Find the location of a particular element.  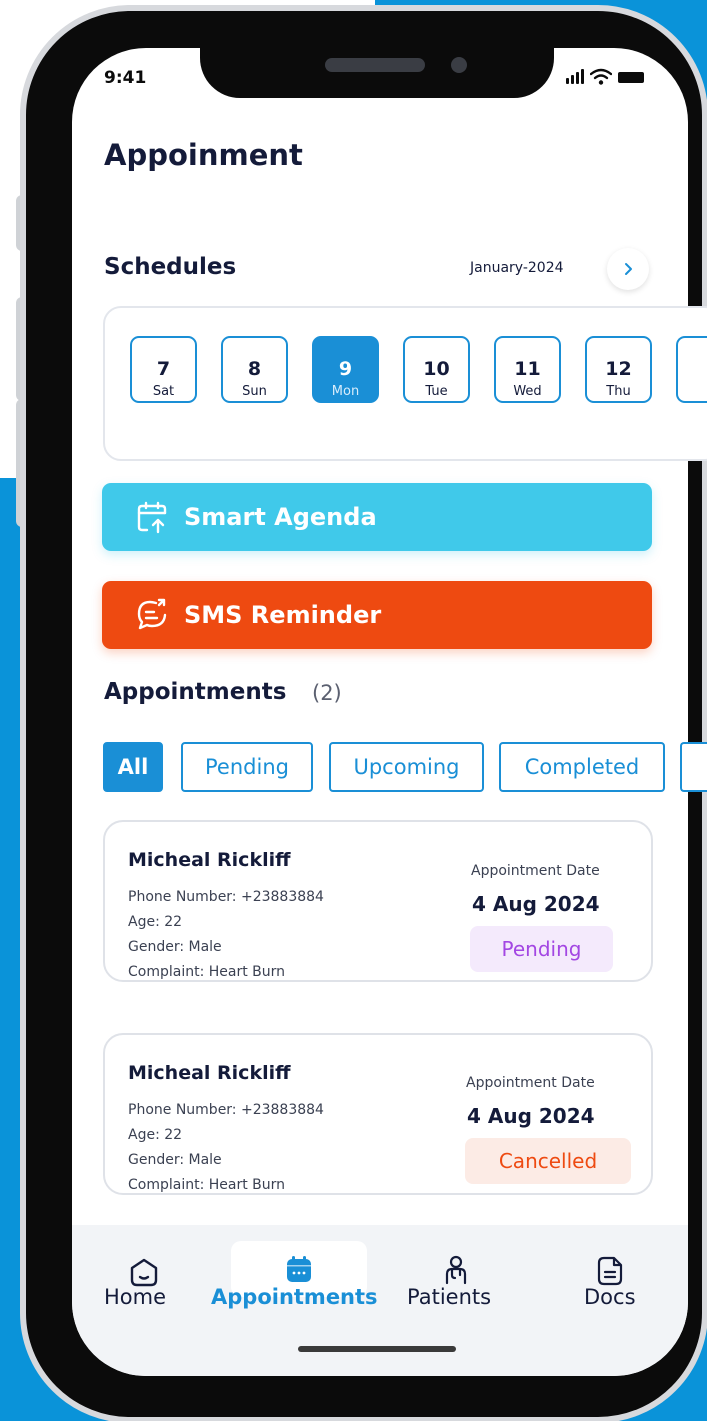

status-time: 9:41 is located at coordinates (125, 78).